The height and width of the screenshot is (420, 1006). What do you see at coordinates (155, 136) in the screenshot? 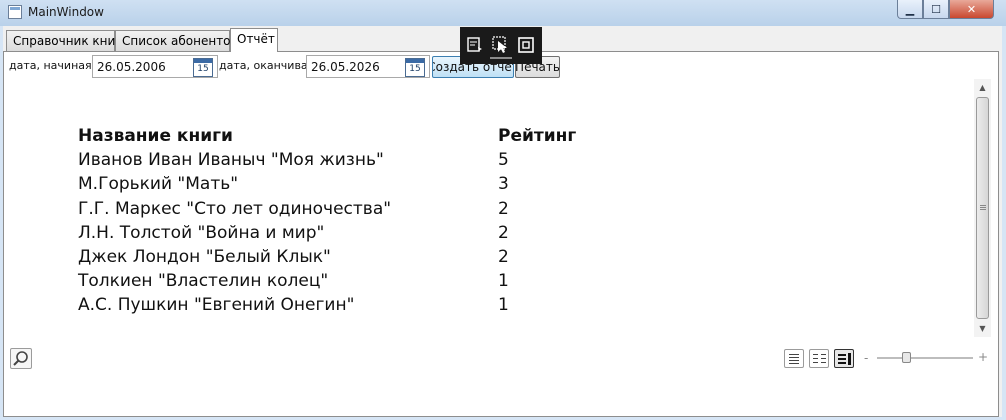
I see `column-header-title: Название книги` at bounding box center [155, 136].